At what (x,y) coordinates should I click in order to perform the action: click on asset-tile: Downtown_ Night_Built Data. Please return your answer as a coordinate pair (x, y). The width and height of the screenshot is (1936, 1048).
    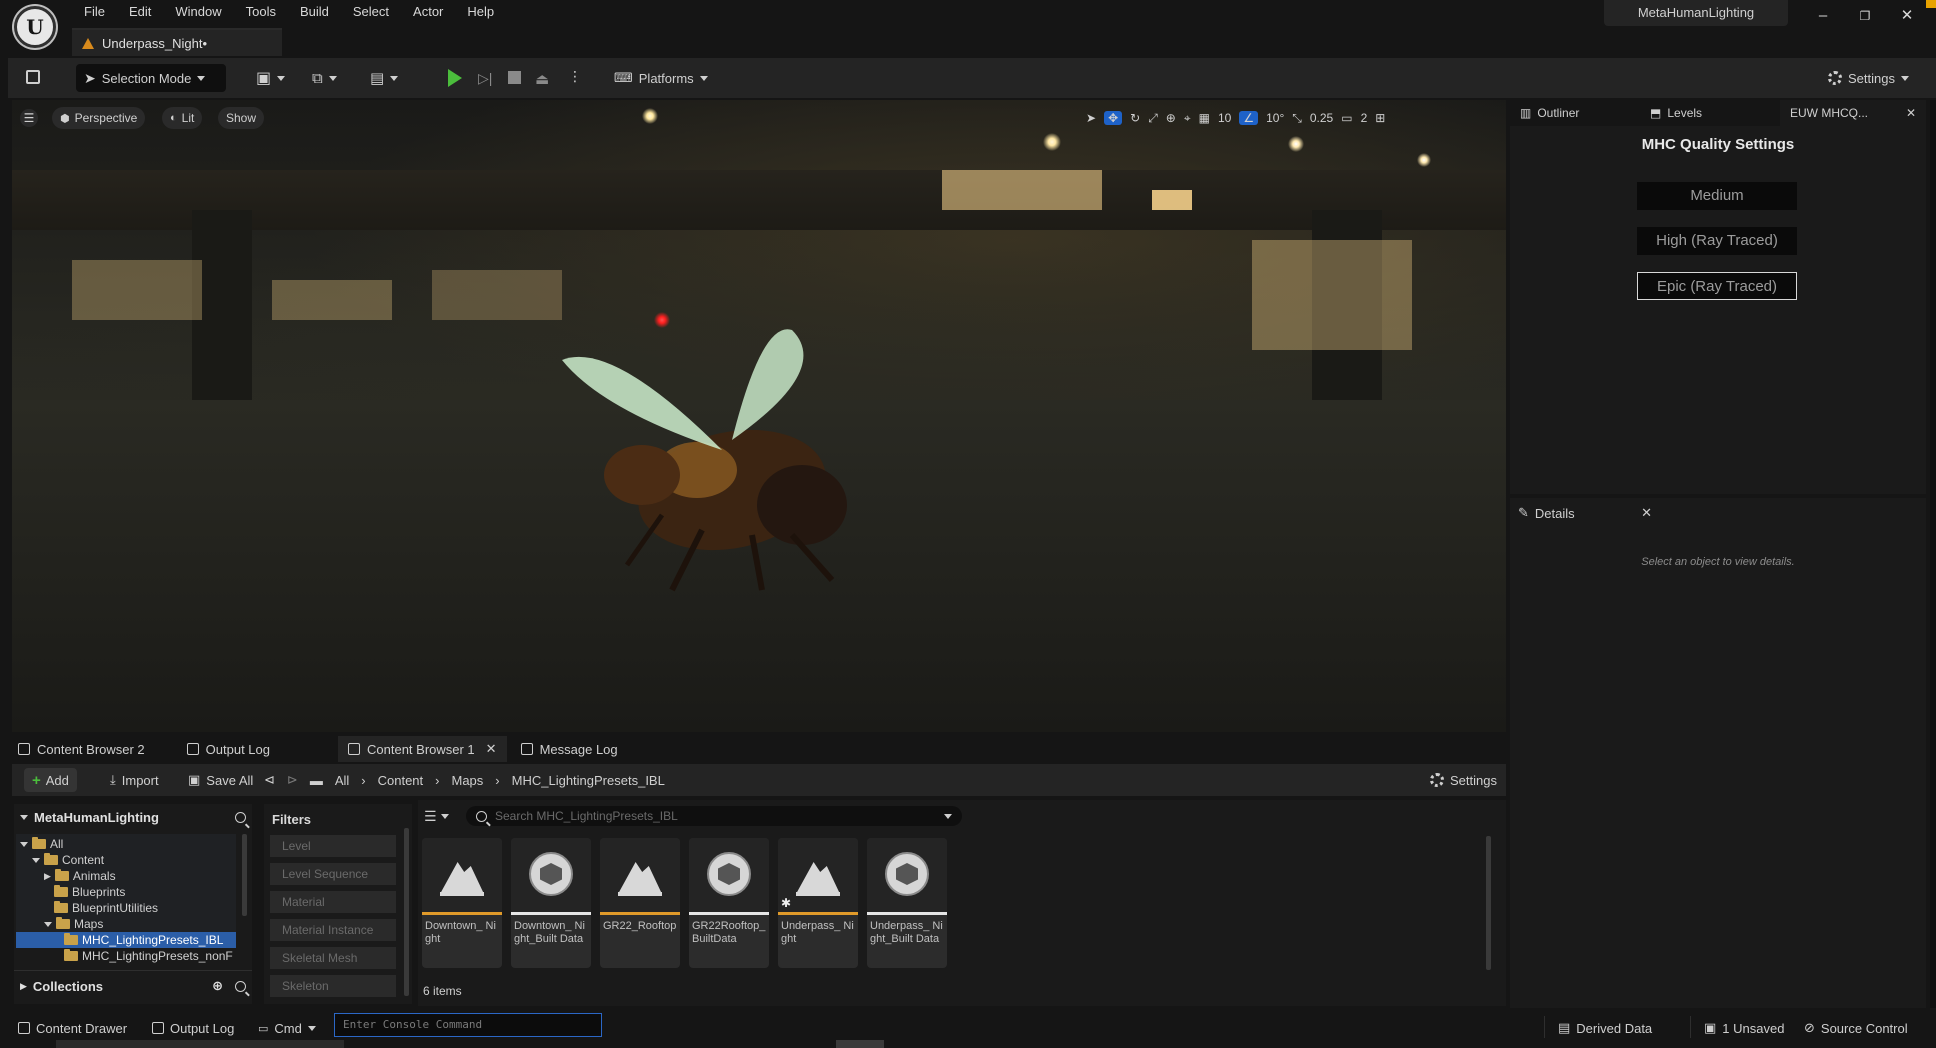
    Looking at the image, I should click on (551, 903).